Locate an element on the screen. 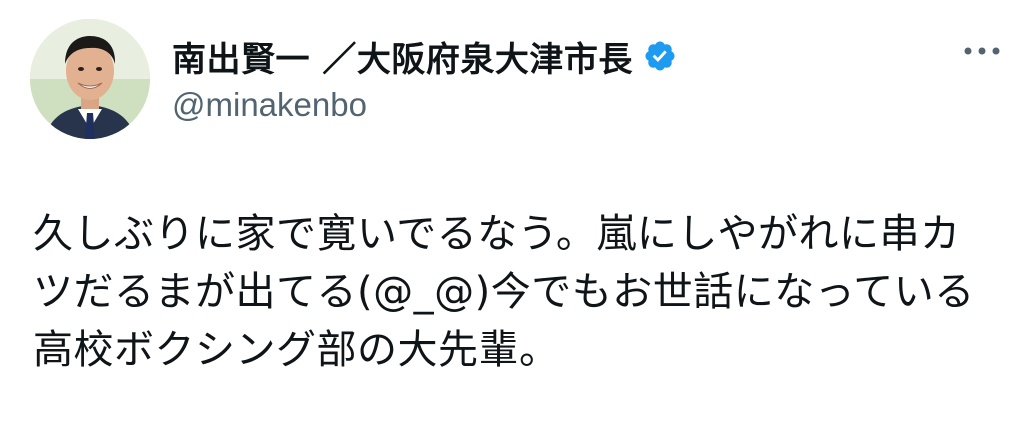 Image resolution: width=1024 pixels, height=421 pixels. avatar is located at coordinates (90, 79).